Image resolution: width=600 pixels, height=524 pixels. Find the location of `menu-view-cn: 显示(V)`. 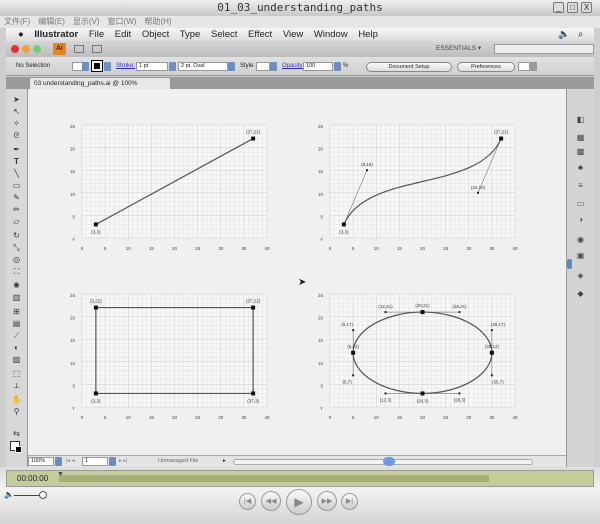

menu-view-cn: 显示(V) is located at coordinates (86, 21).